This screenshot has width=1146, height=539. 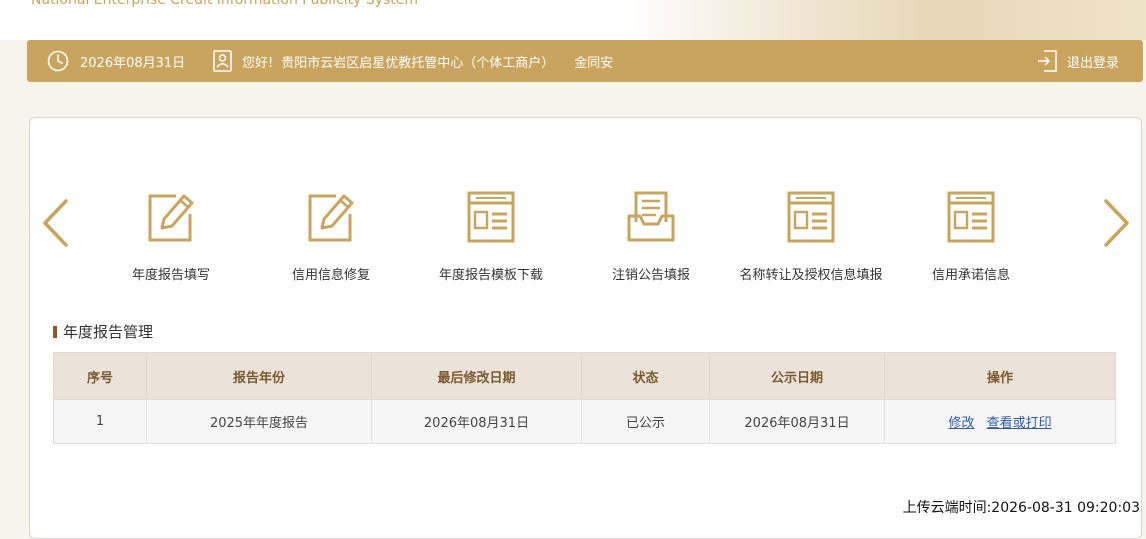 I want to click on feature-report-template-download: 年度报告模板下载, so click(x=491, y=235).